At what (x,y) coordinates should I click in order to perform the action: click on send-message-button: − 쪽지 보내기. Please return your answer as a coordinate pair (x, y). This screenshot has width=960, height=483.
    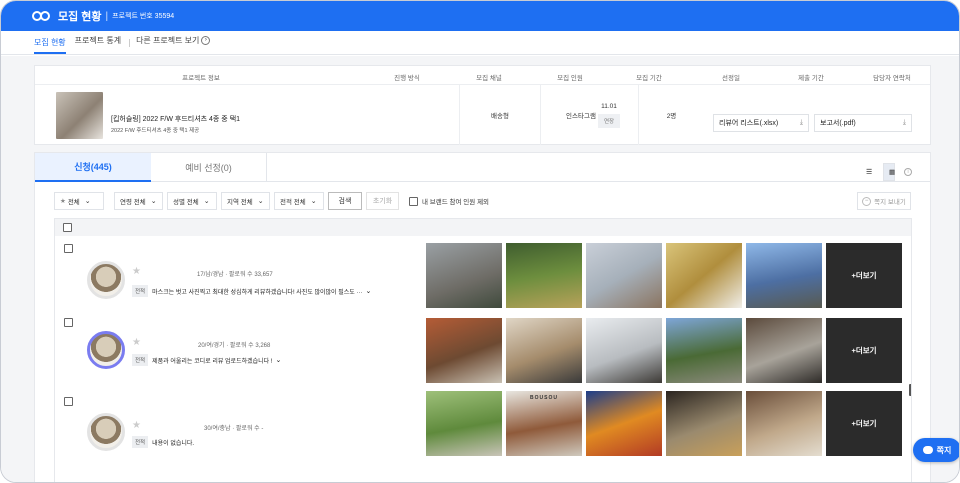
    Looking at the image, I should click on (884, 201).